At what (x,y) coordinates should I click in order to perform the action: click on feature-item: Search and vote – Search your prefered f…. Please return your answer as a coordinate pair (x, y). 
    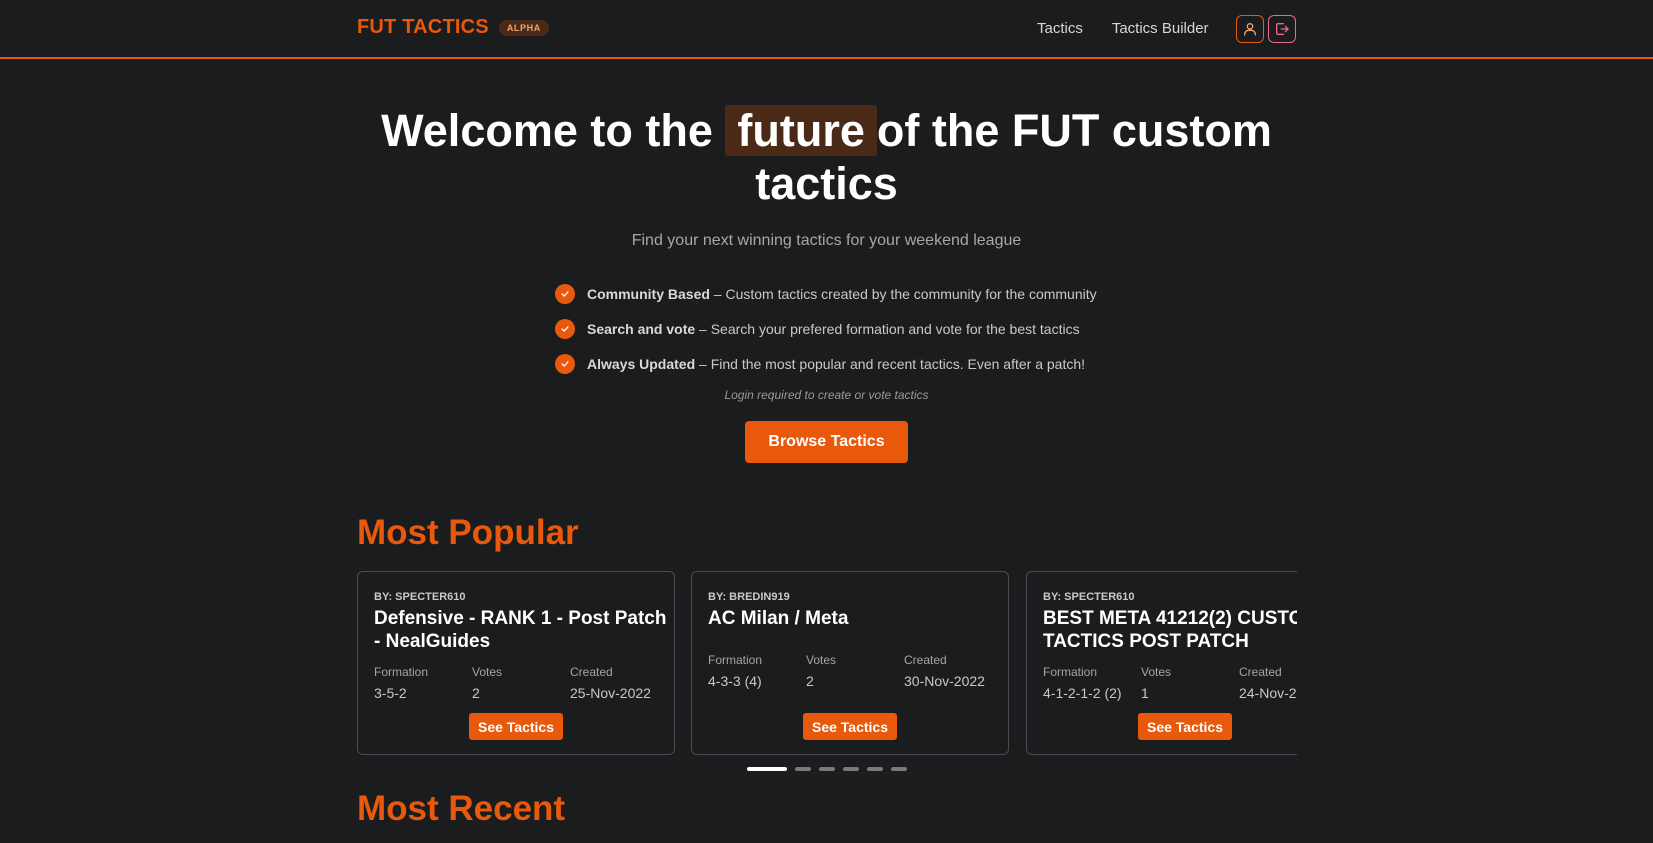
    Looking at the image, I should click on (826, 329).